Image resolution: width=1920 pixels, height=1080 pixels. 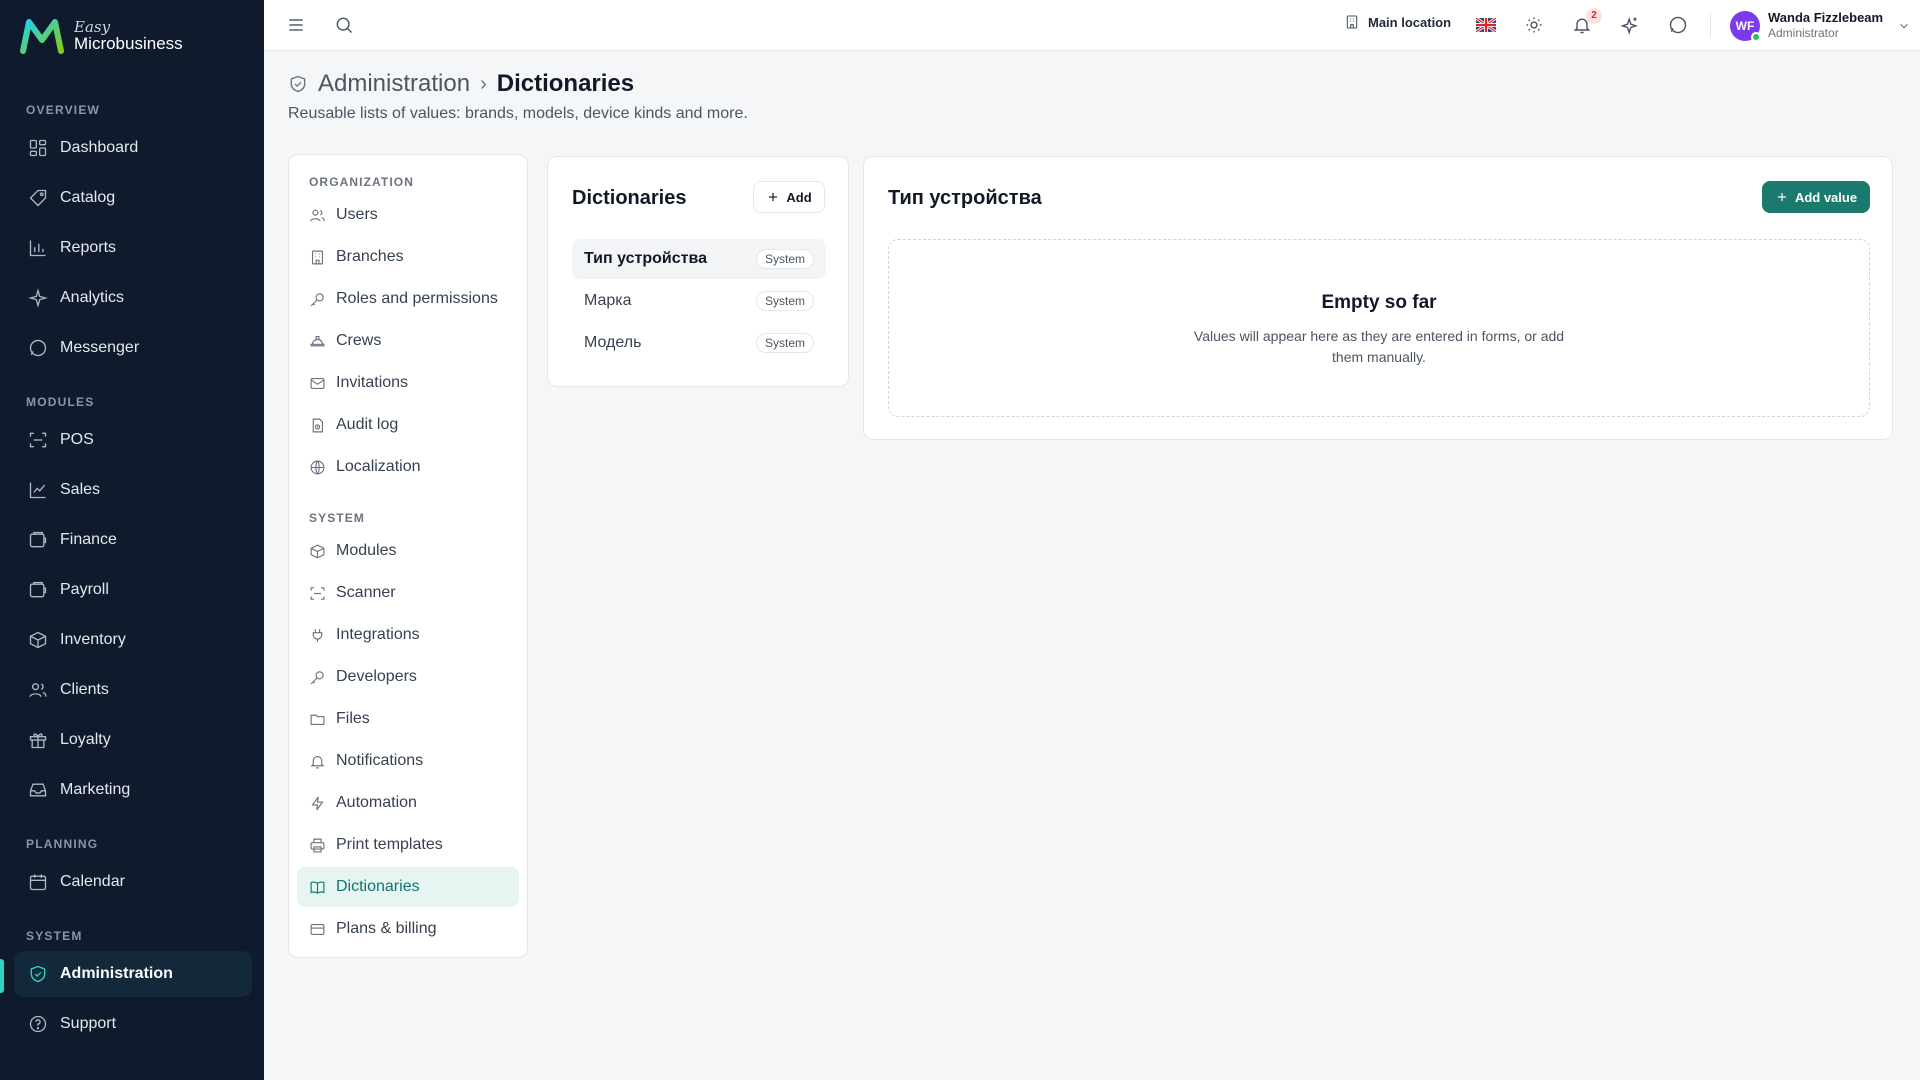 What do you see at coordinates (133, 690) in the screenshot?
I see `sidebar-item-clients: Clients` at bounding box center [133, 690].